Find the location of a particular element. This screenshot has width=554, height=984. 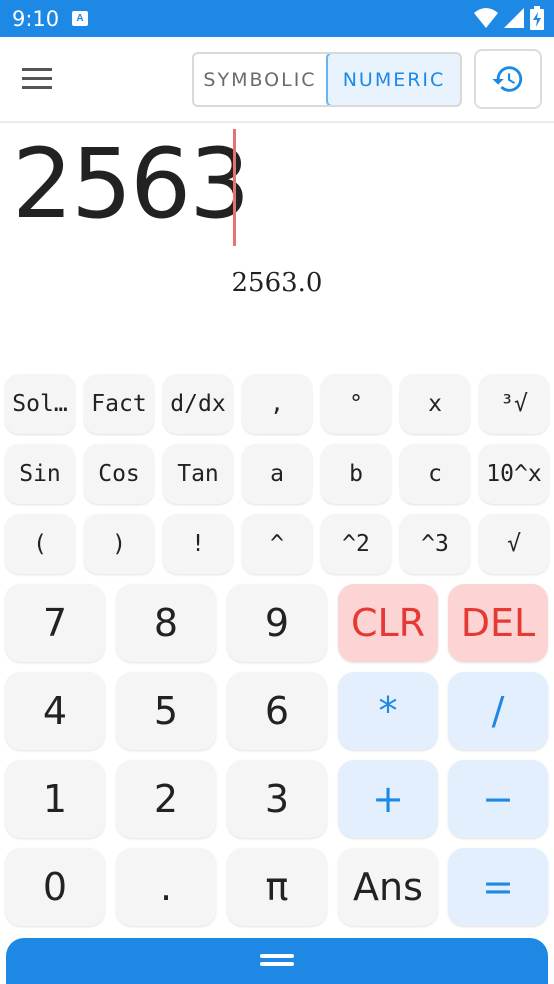

key-ten-power: 10^x is located at coordinates (514, 474).